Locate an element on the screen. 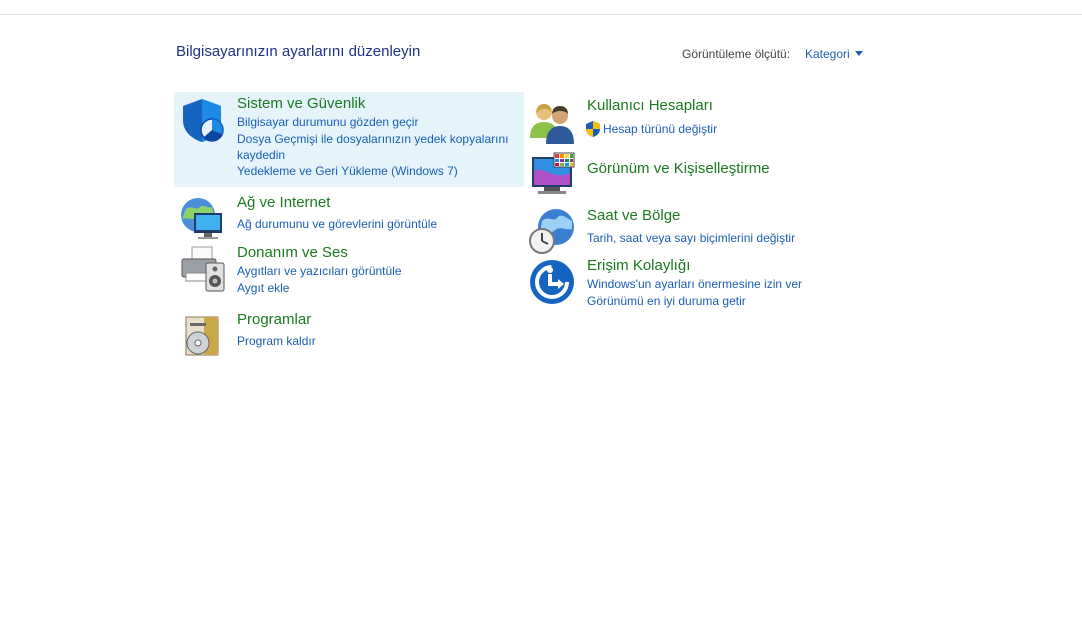 Image resolution: width=1082 pixels, height=633 pixels. category-appearance-personalization: Görünüm ve Kişiselleştirme is located at coordinates (699, 171).